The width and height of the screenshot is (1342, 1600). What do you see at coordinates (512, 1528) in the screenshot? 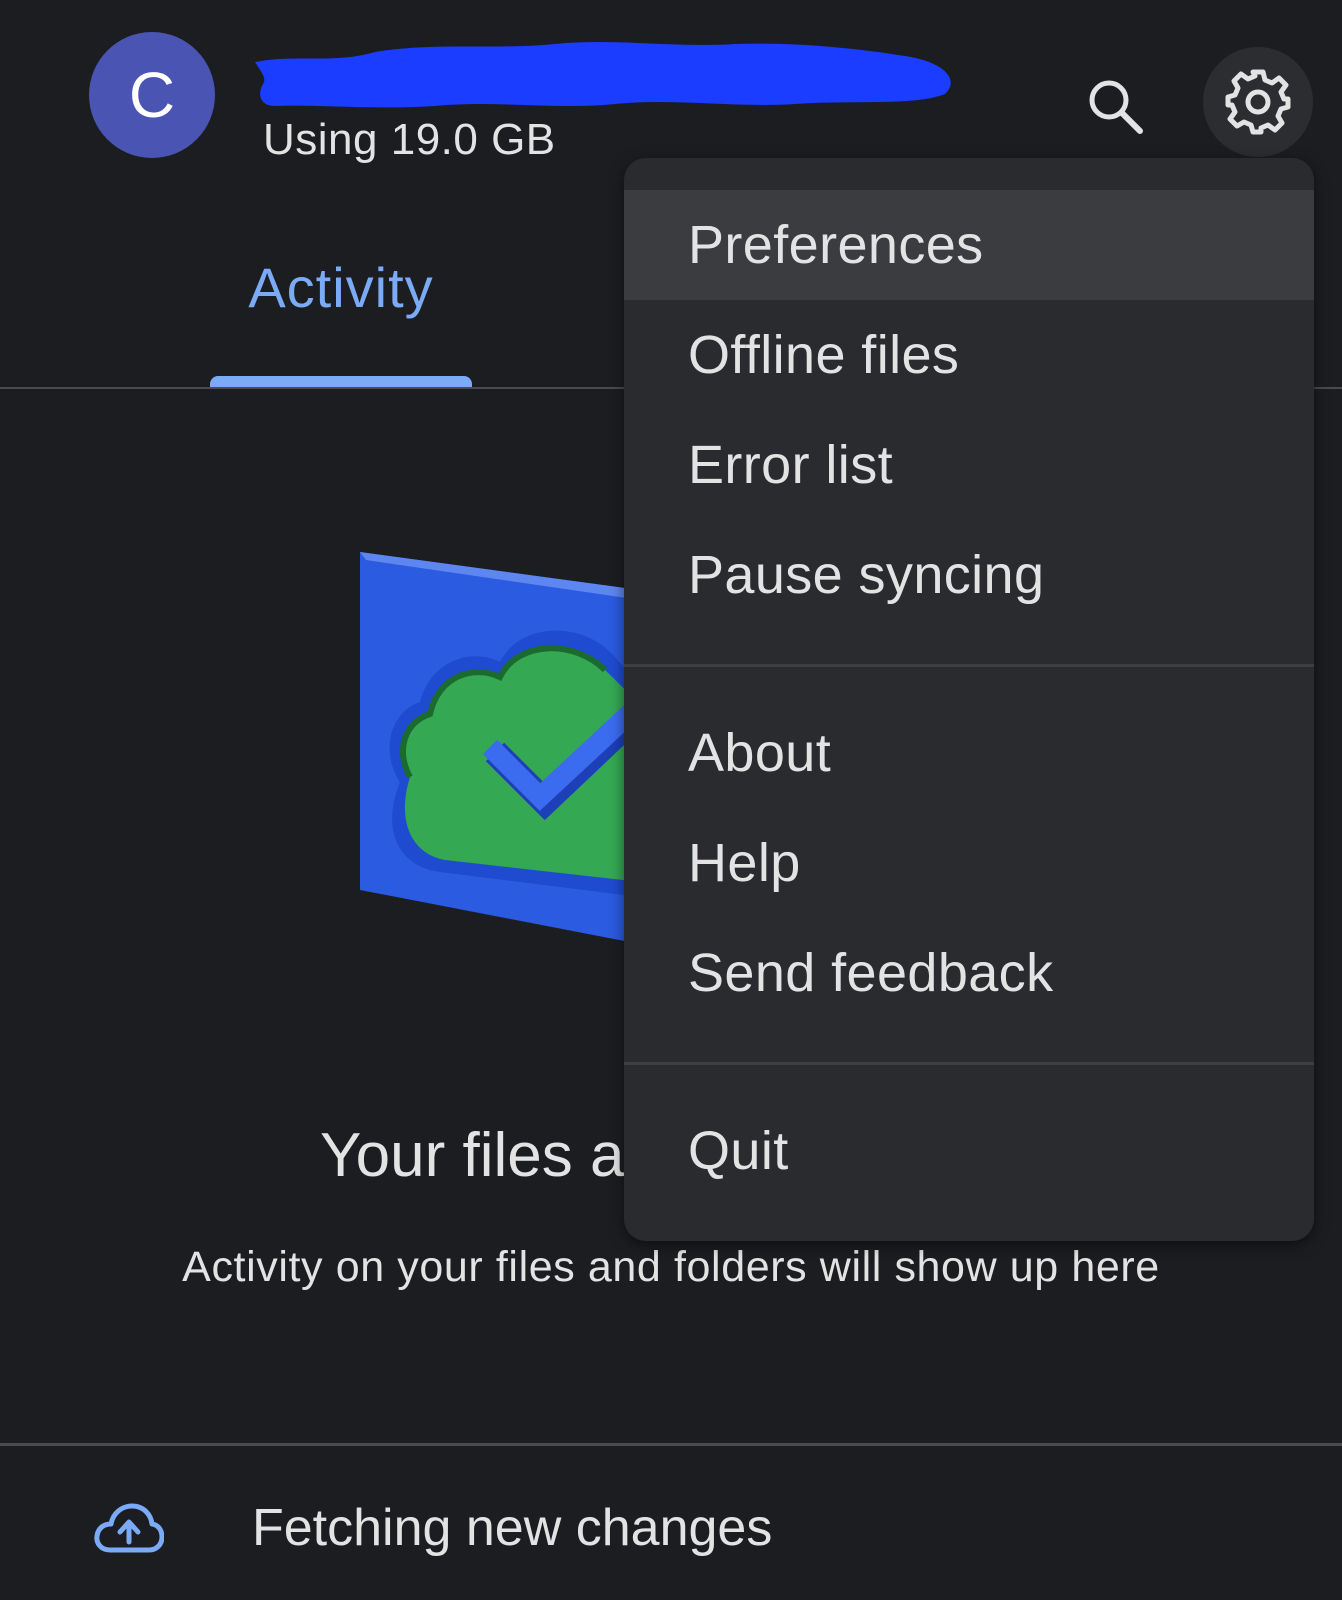
I see `sync-status-text: Fetching new changes` at bounding box center [512, 1528].